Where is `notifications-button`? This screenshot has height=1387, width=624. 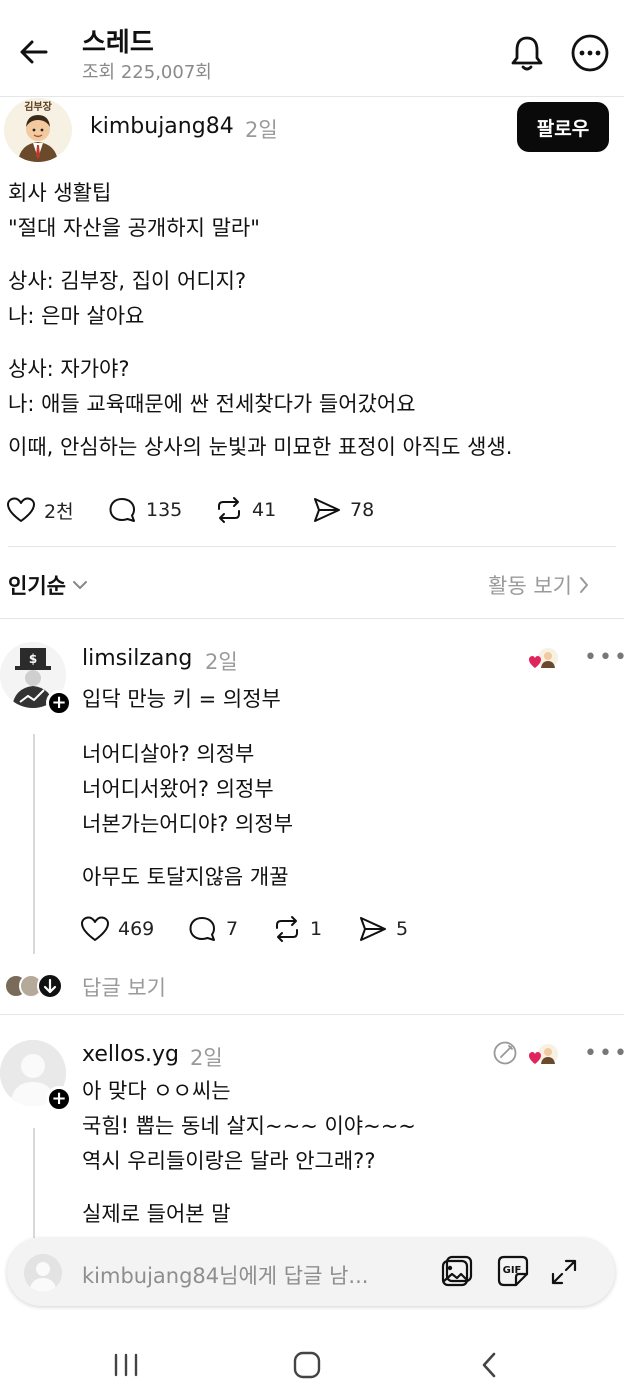
notifications-button is located at coordinates (527, 52).